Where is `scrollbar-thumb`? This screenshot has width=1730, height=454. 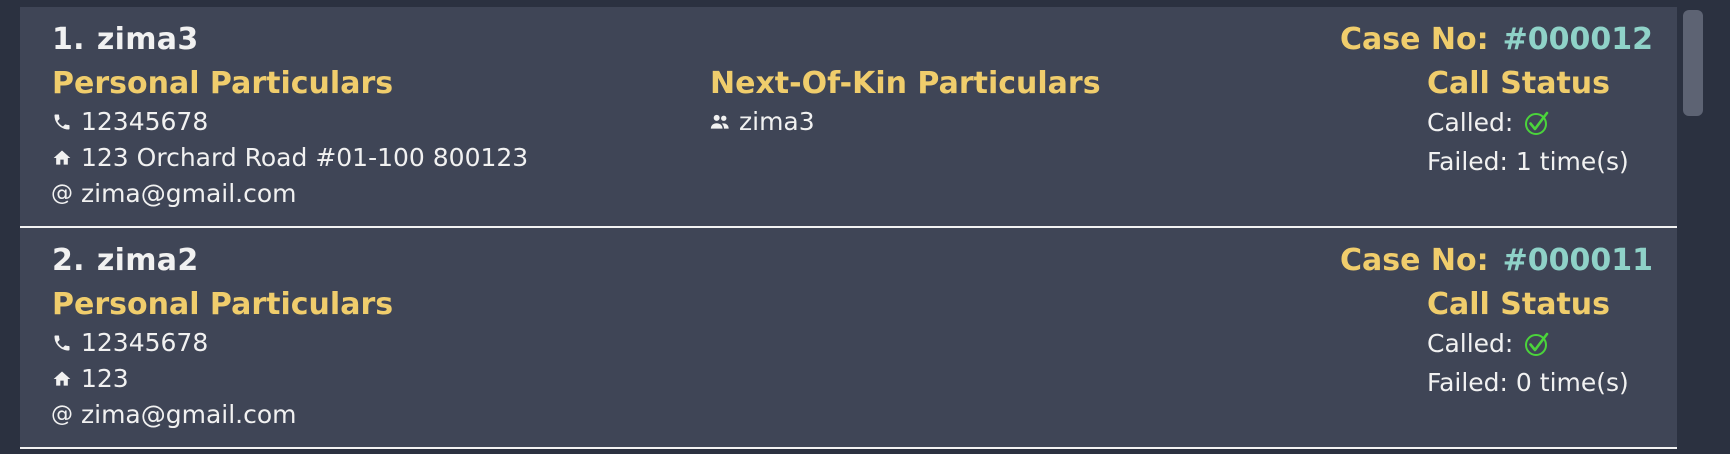
scrollbar-thumb is located at coordinates (1693, 63).